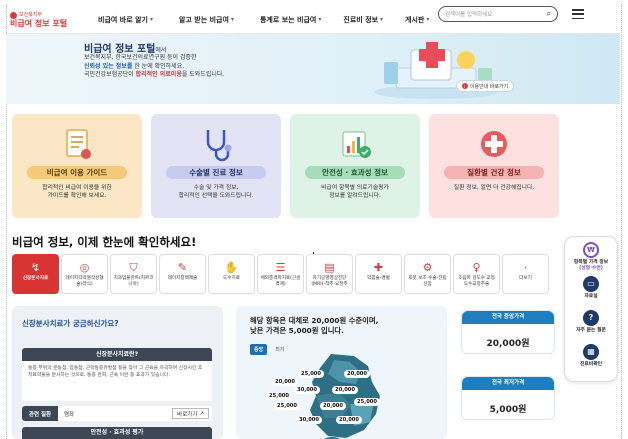 This screenshot has width=628, height=439. What do you see at coordinates (133, 267) in the screenshot?
I see `category-icon: ⛉` at bounding box center [133, 267].